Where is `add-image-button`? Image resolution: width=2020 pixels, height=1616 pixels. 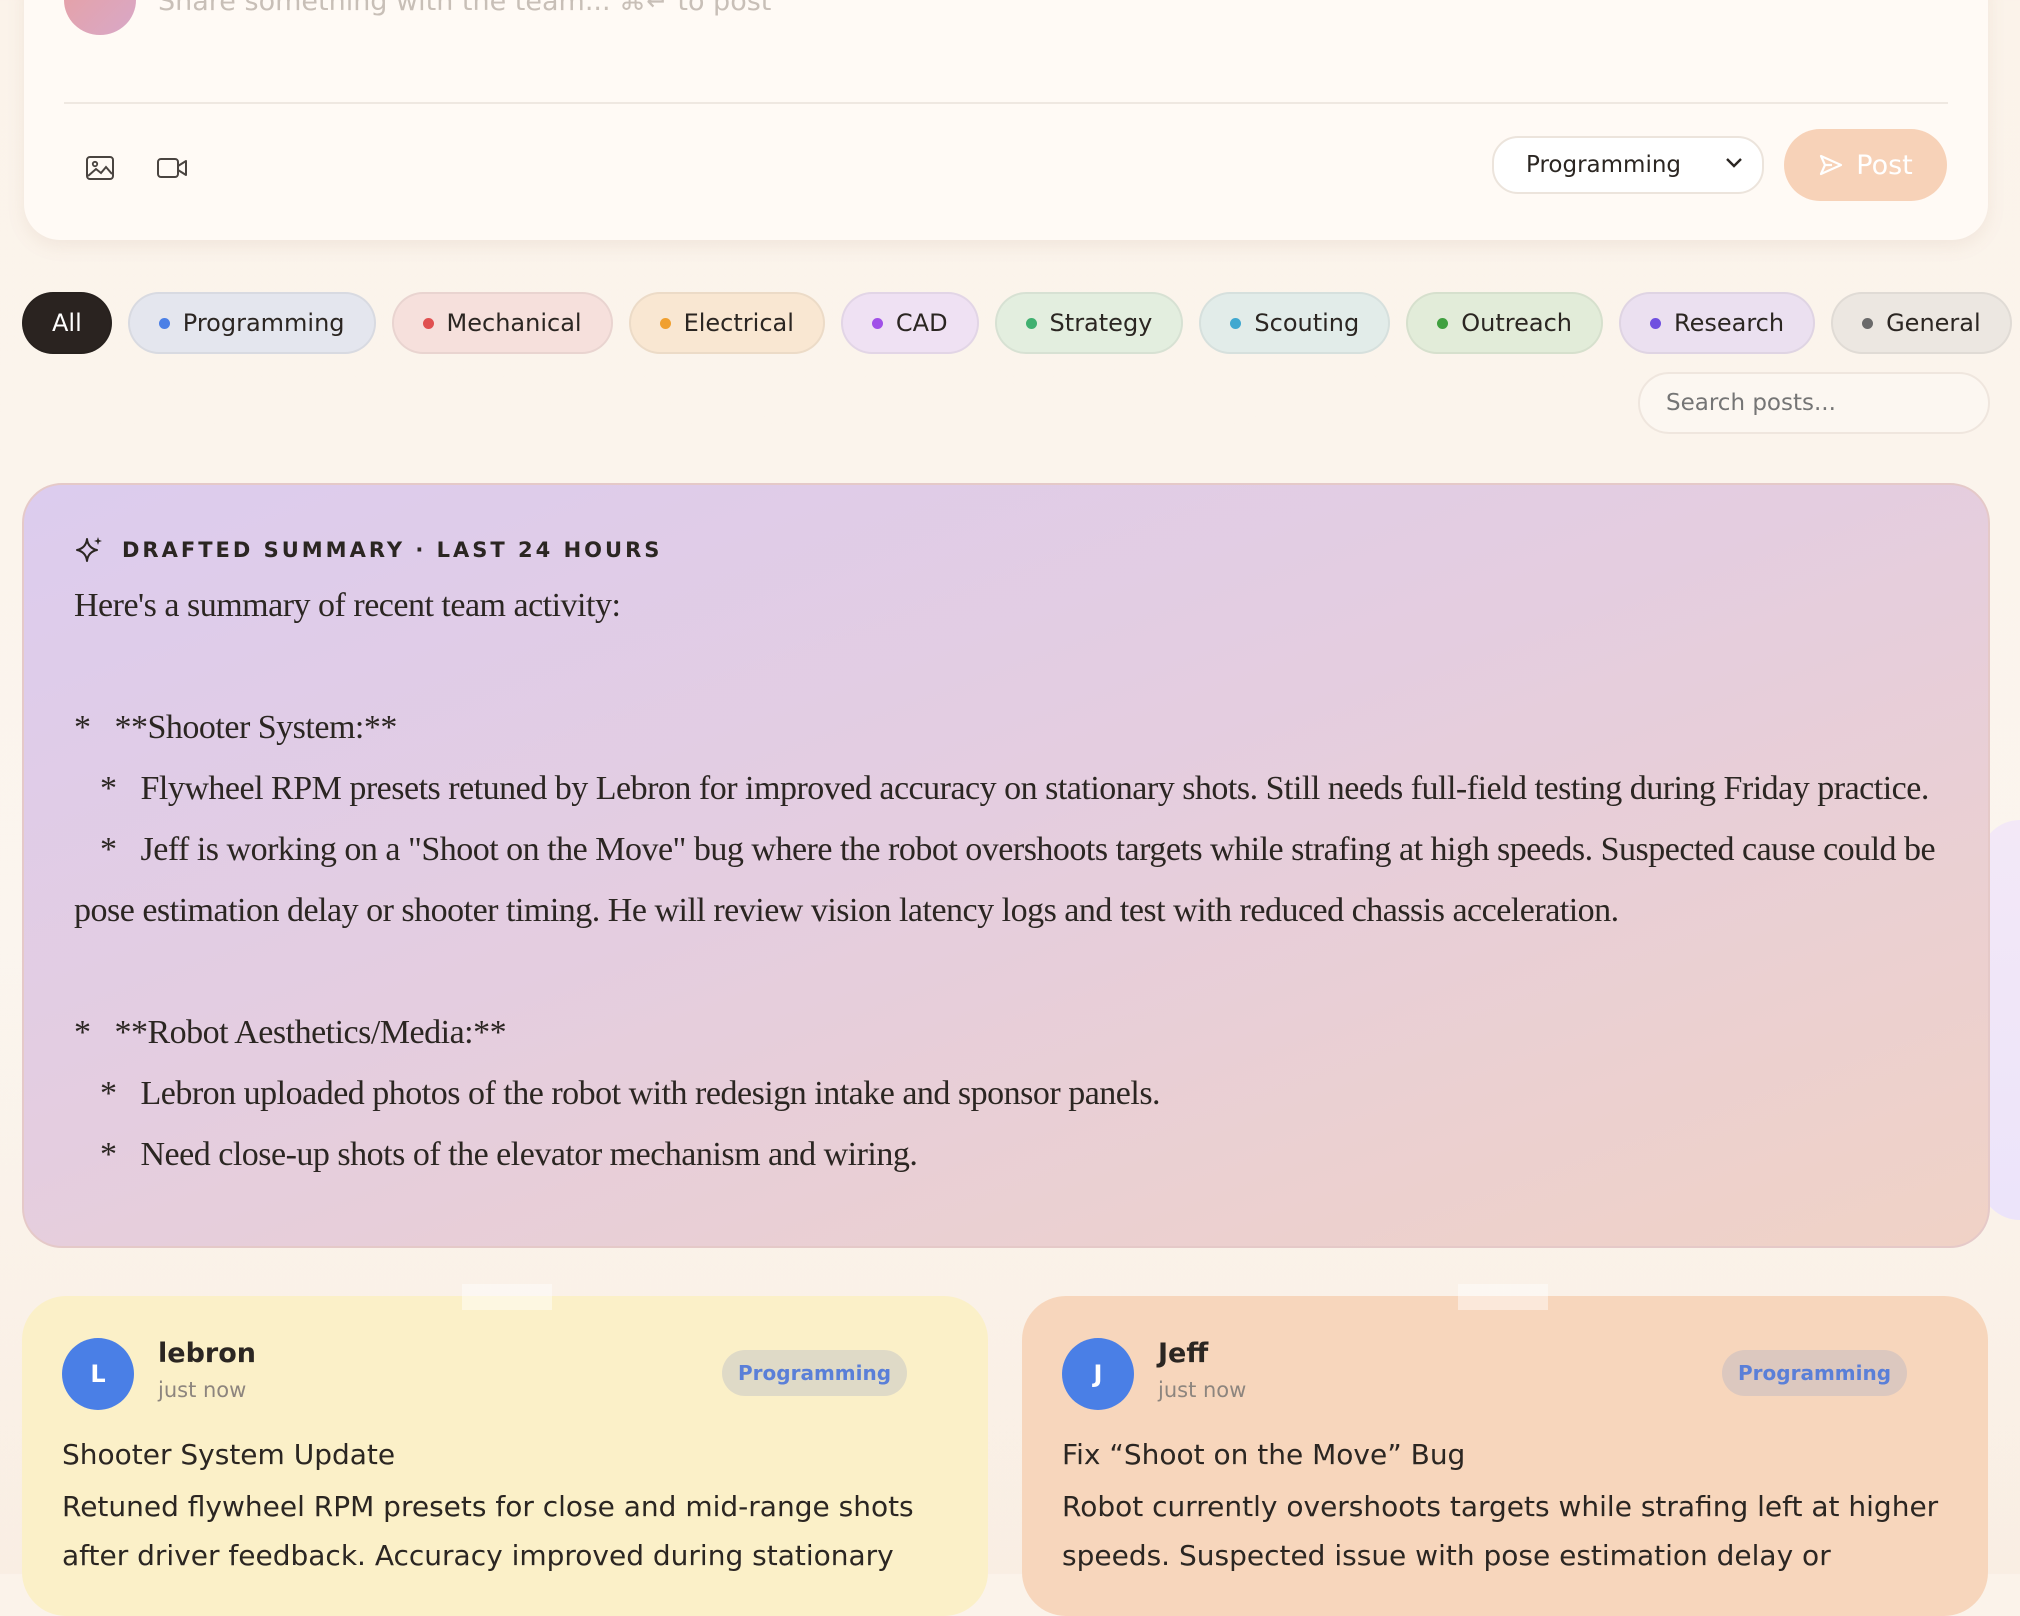 add-image-button is located at coordinates (100, 168).